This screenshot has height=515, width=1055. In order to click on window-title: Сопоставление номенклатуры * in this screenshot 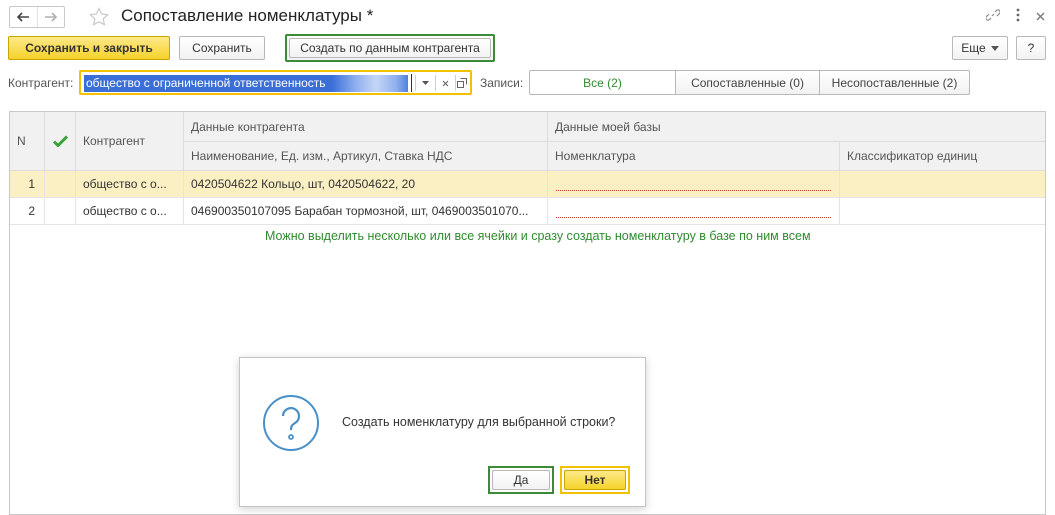, I will do `click(247, 15)`.